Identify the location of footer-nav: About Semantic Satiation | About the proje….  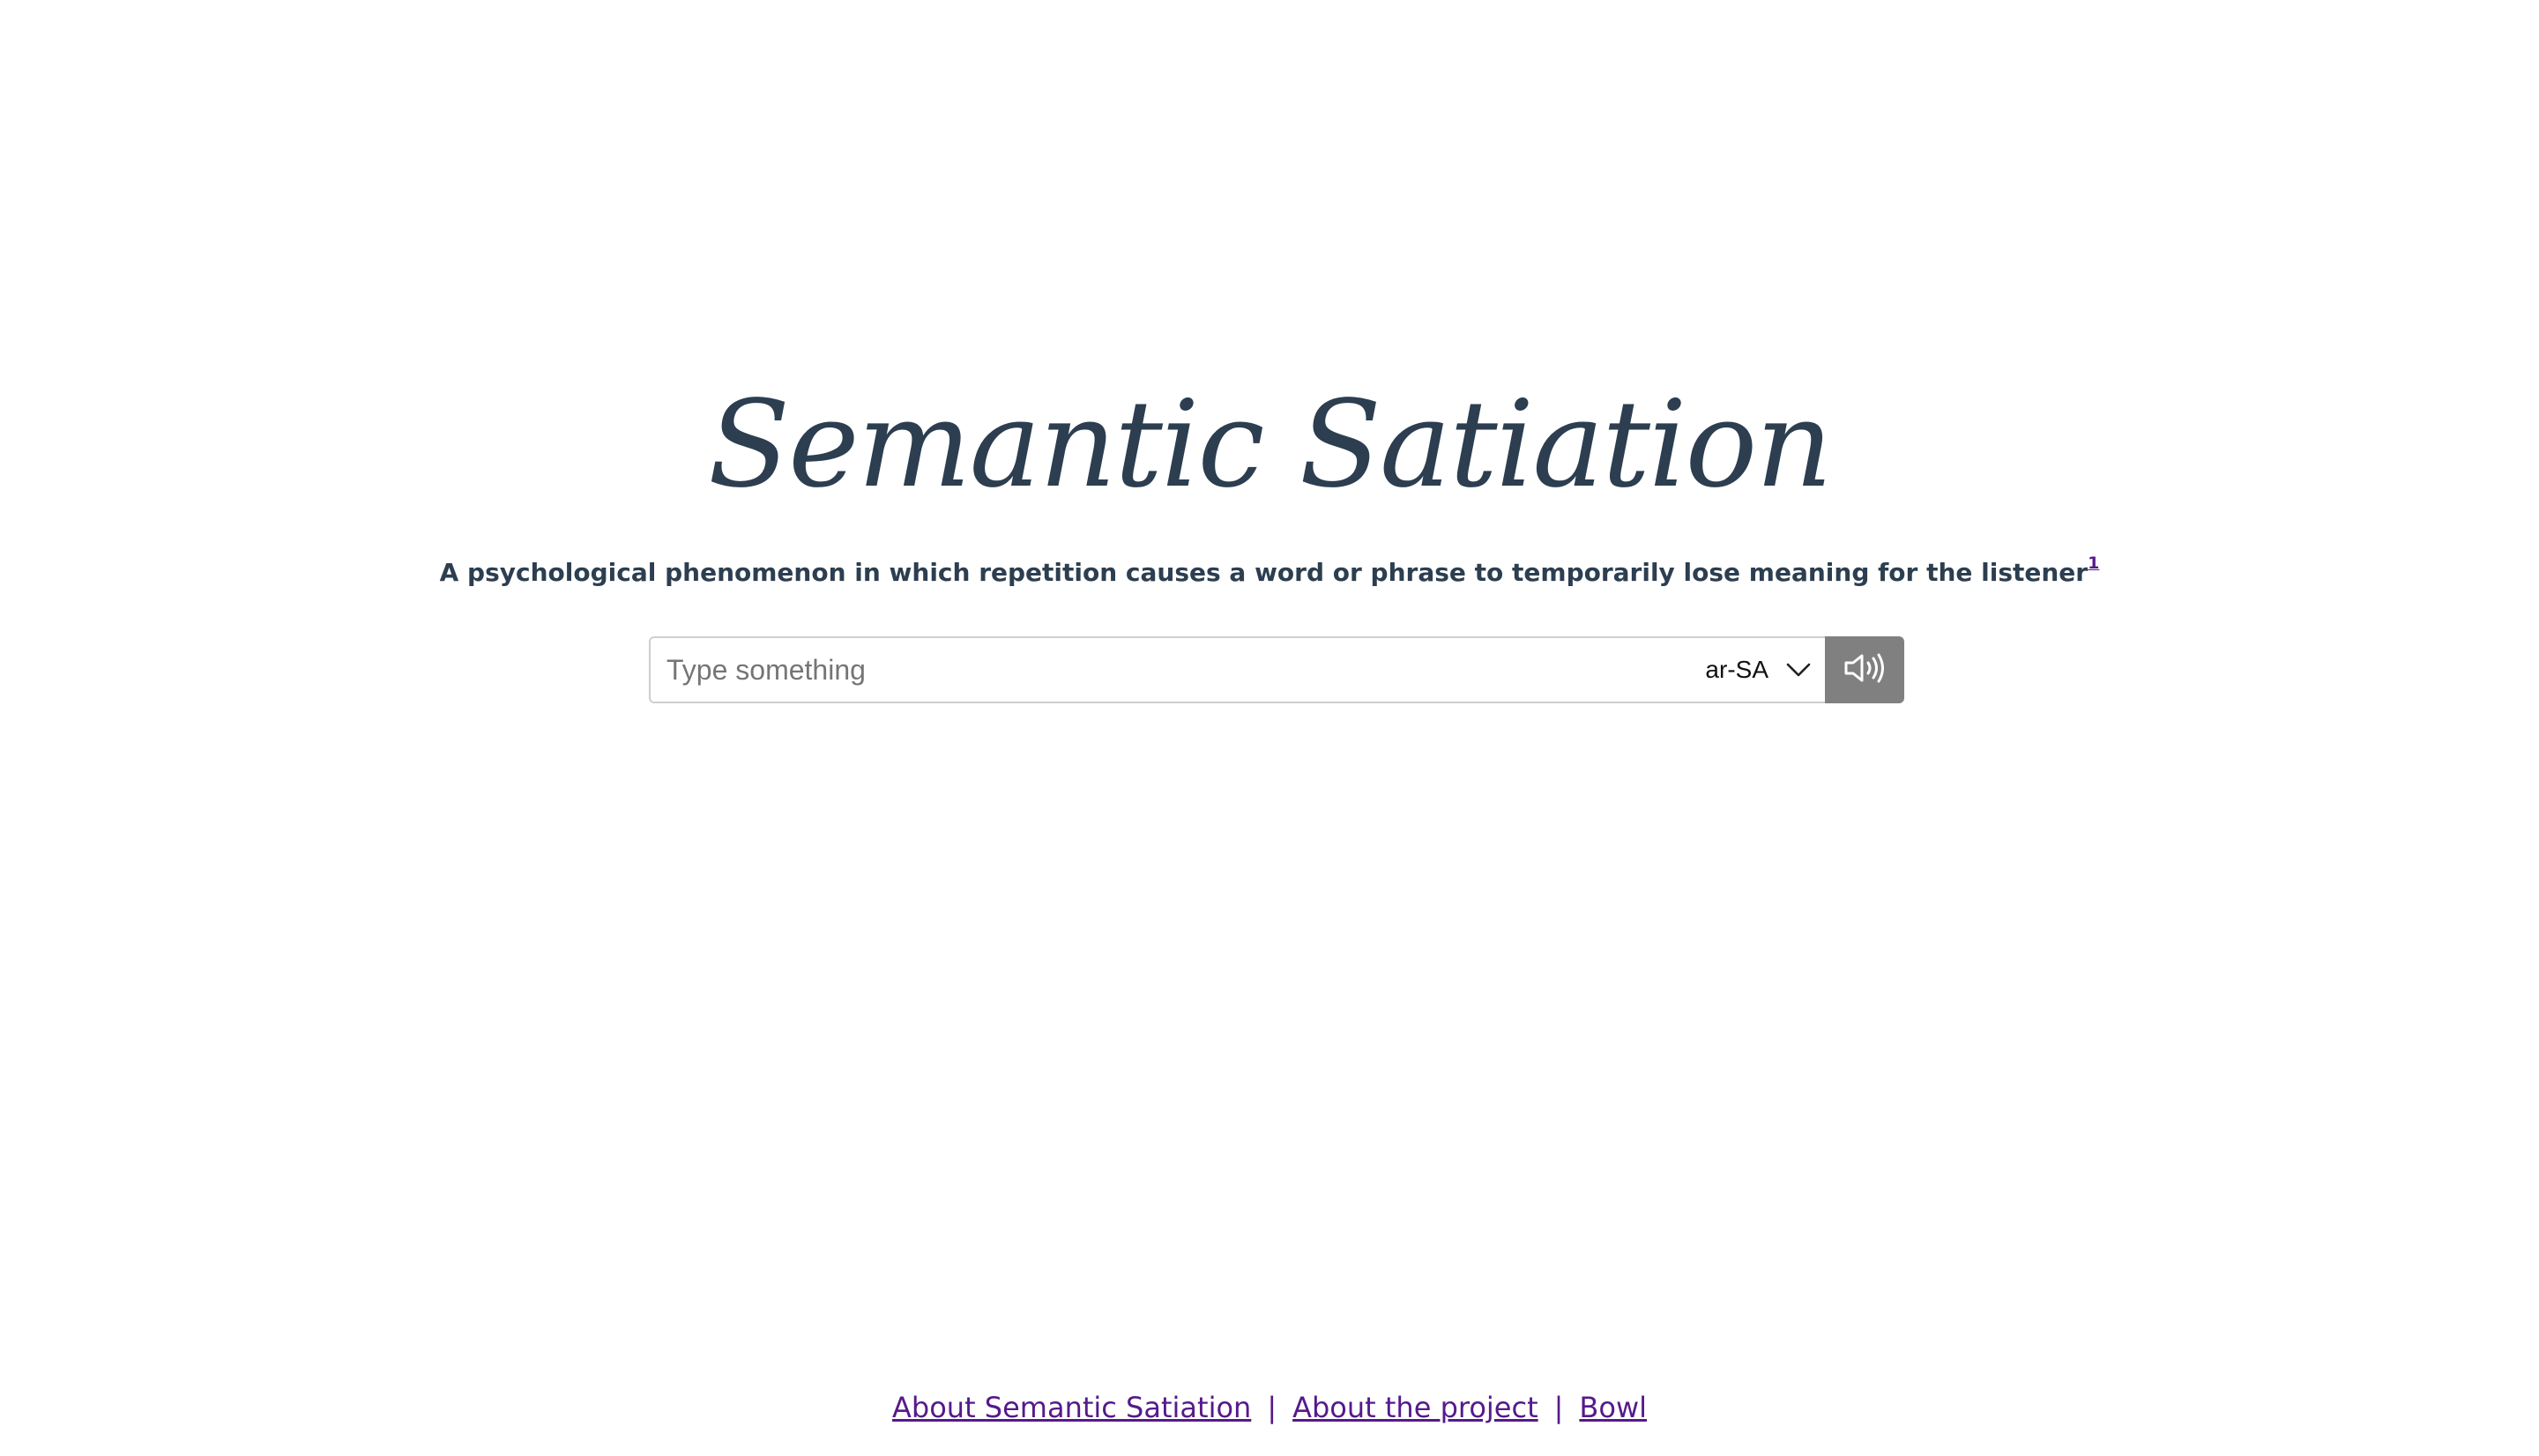
(1269, 1407).